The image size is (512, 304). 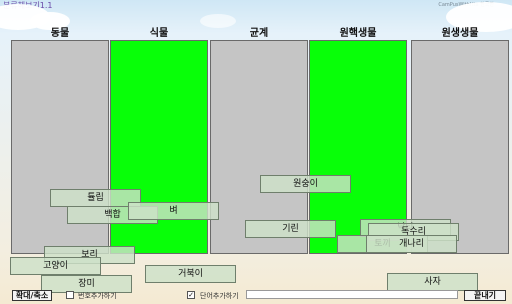 I want to click on header-plant: 식물, so click(x=159, y=33).